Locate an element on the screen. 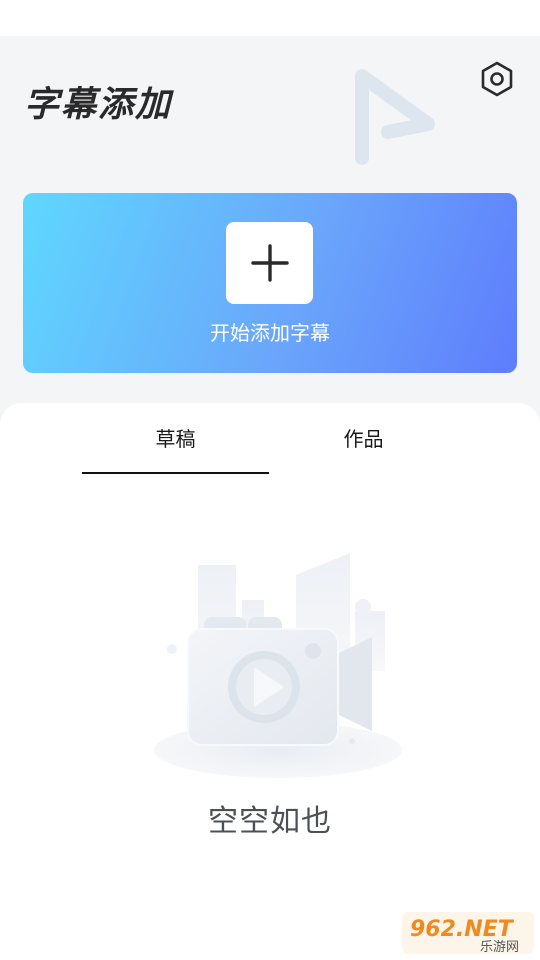 The image size is (540, 960). tab-works: 作品 is located at coordinates (363, 448).